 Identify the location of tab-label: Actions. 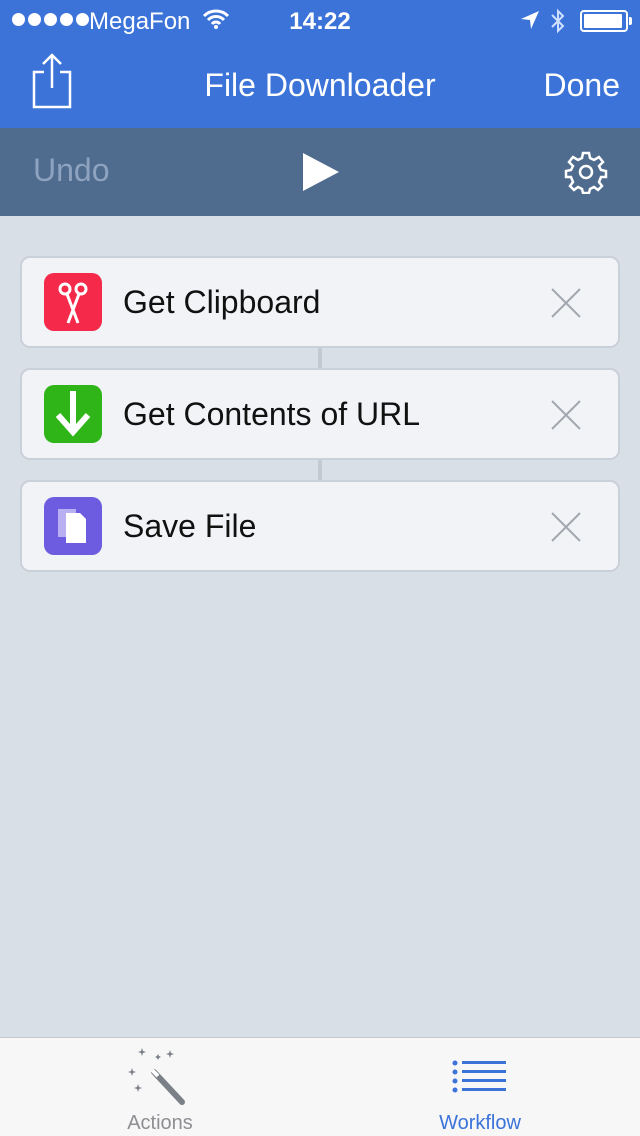
(160, 1123).